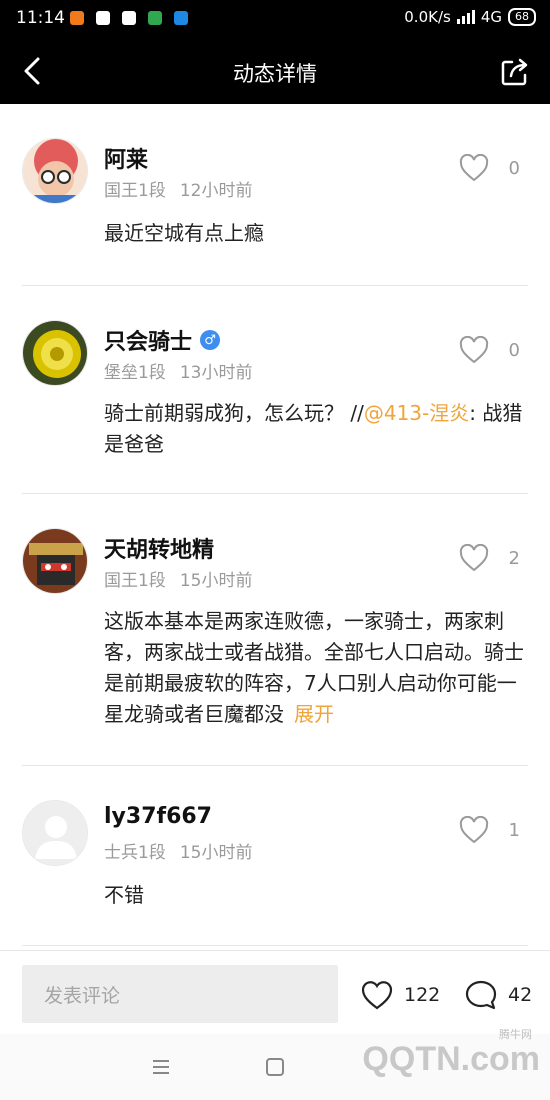 This screenshot has width=550, height=1100. Describe the element at coordinates (184, 233) in the screenshot. I see `comment-text: 最近空城有点上瘾` at that location.